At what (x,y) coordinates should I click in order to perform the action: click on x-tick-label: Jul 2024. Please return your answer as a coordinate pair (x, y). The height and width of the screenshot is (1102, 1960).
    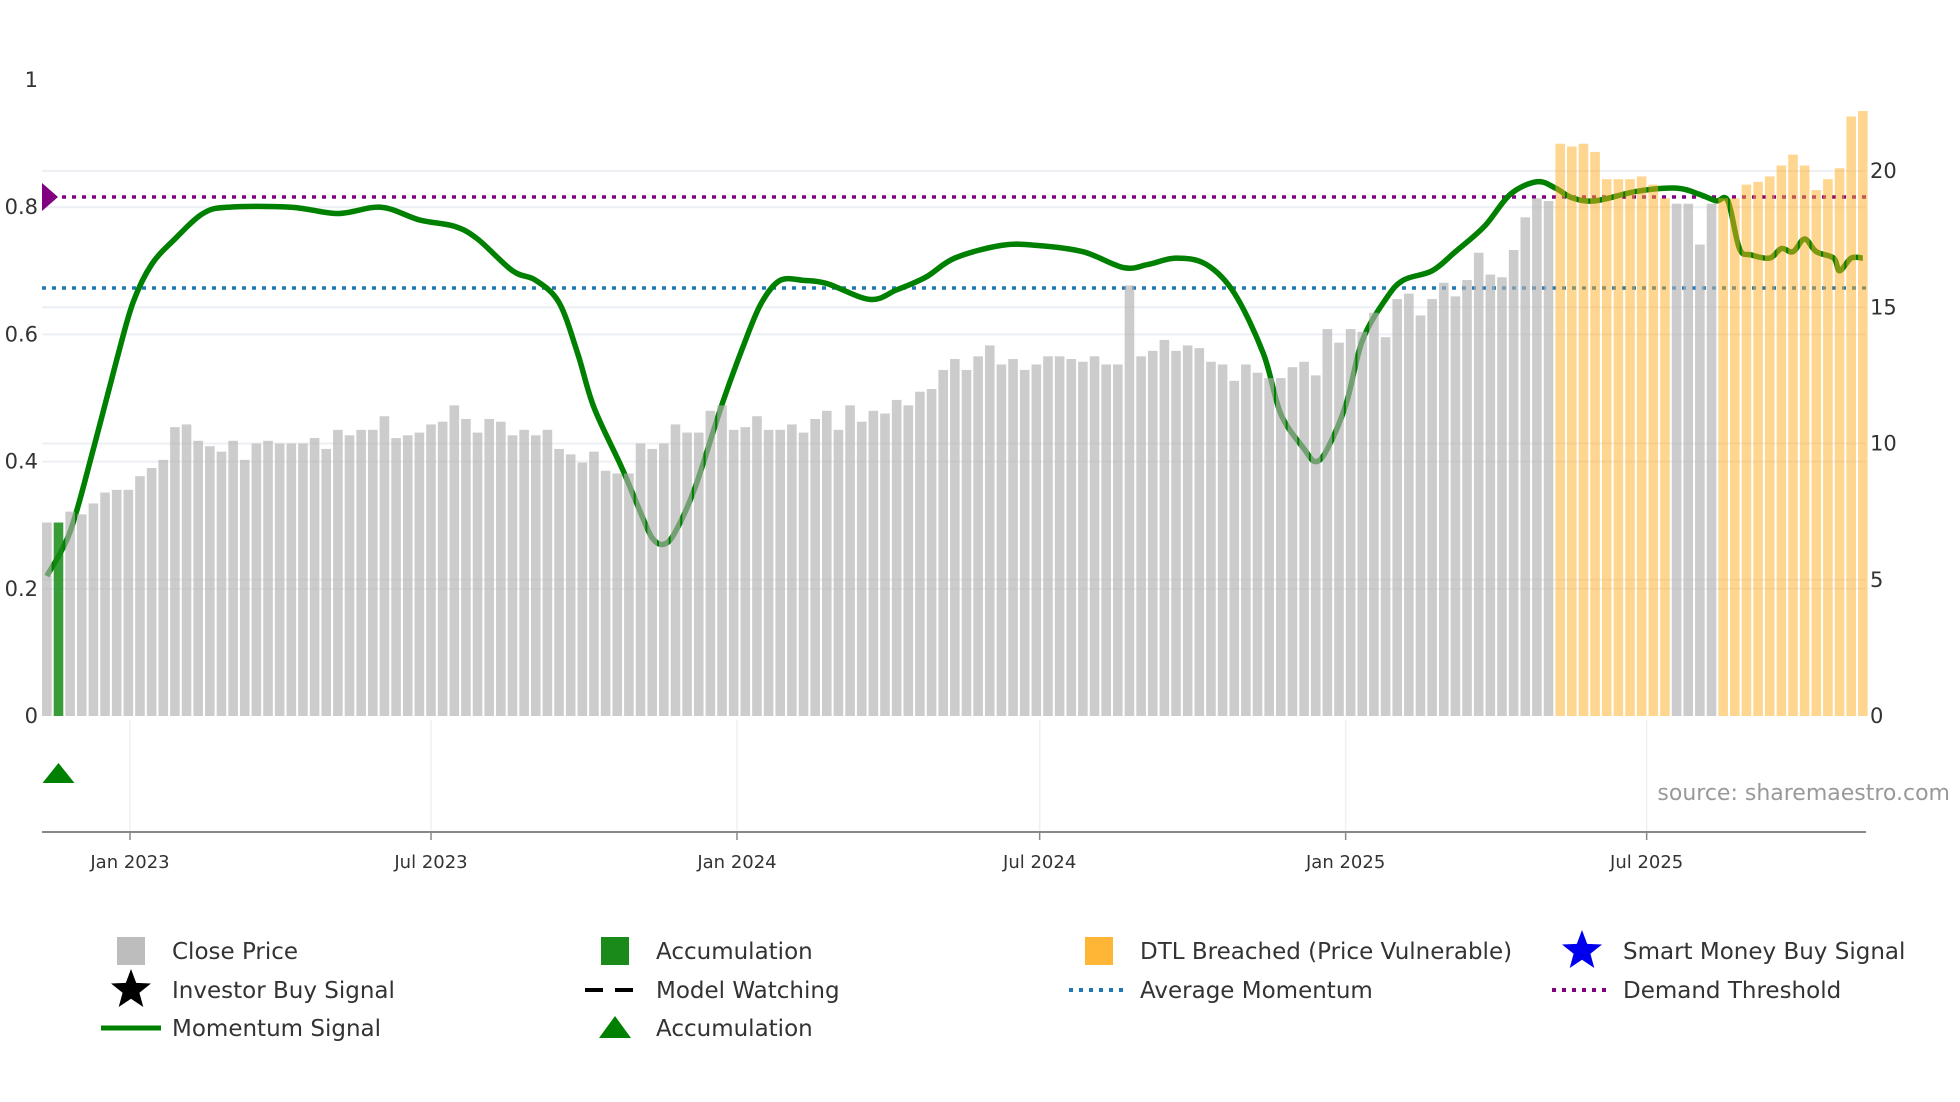
    Looking at the image, I should click on (1039, 862).